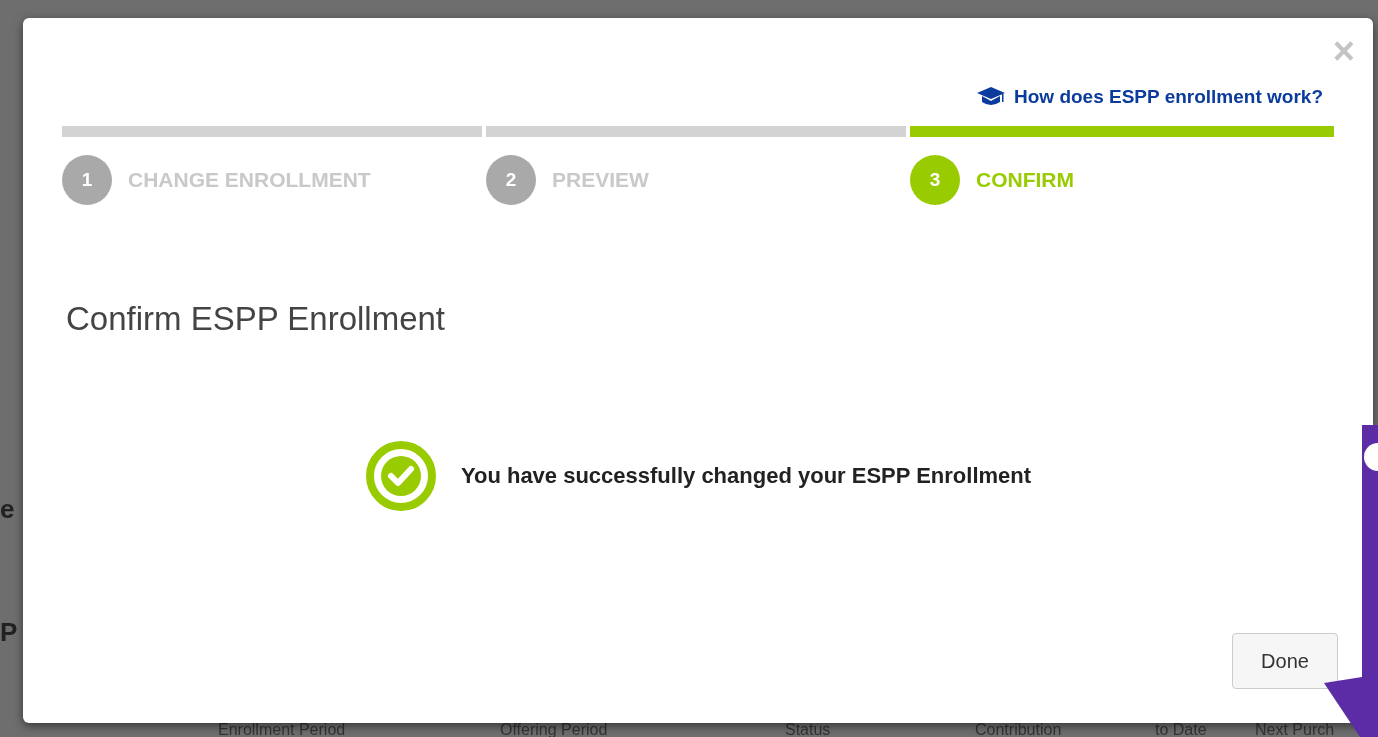  What do you see at coordinates (808, 728) in the screenshot?
I see `column-header: Status` at bounding box center [808, 728].